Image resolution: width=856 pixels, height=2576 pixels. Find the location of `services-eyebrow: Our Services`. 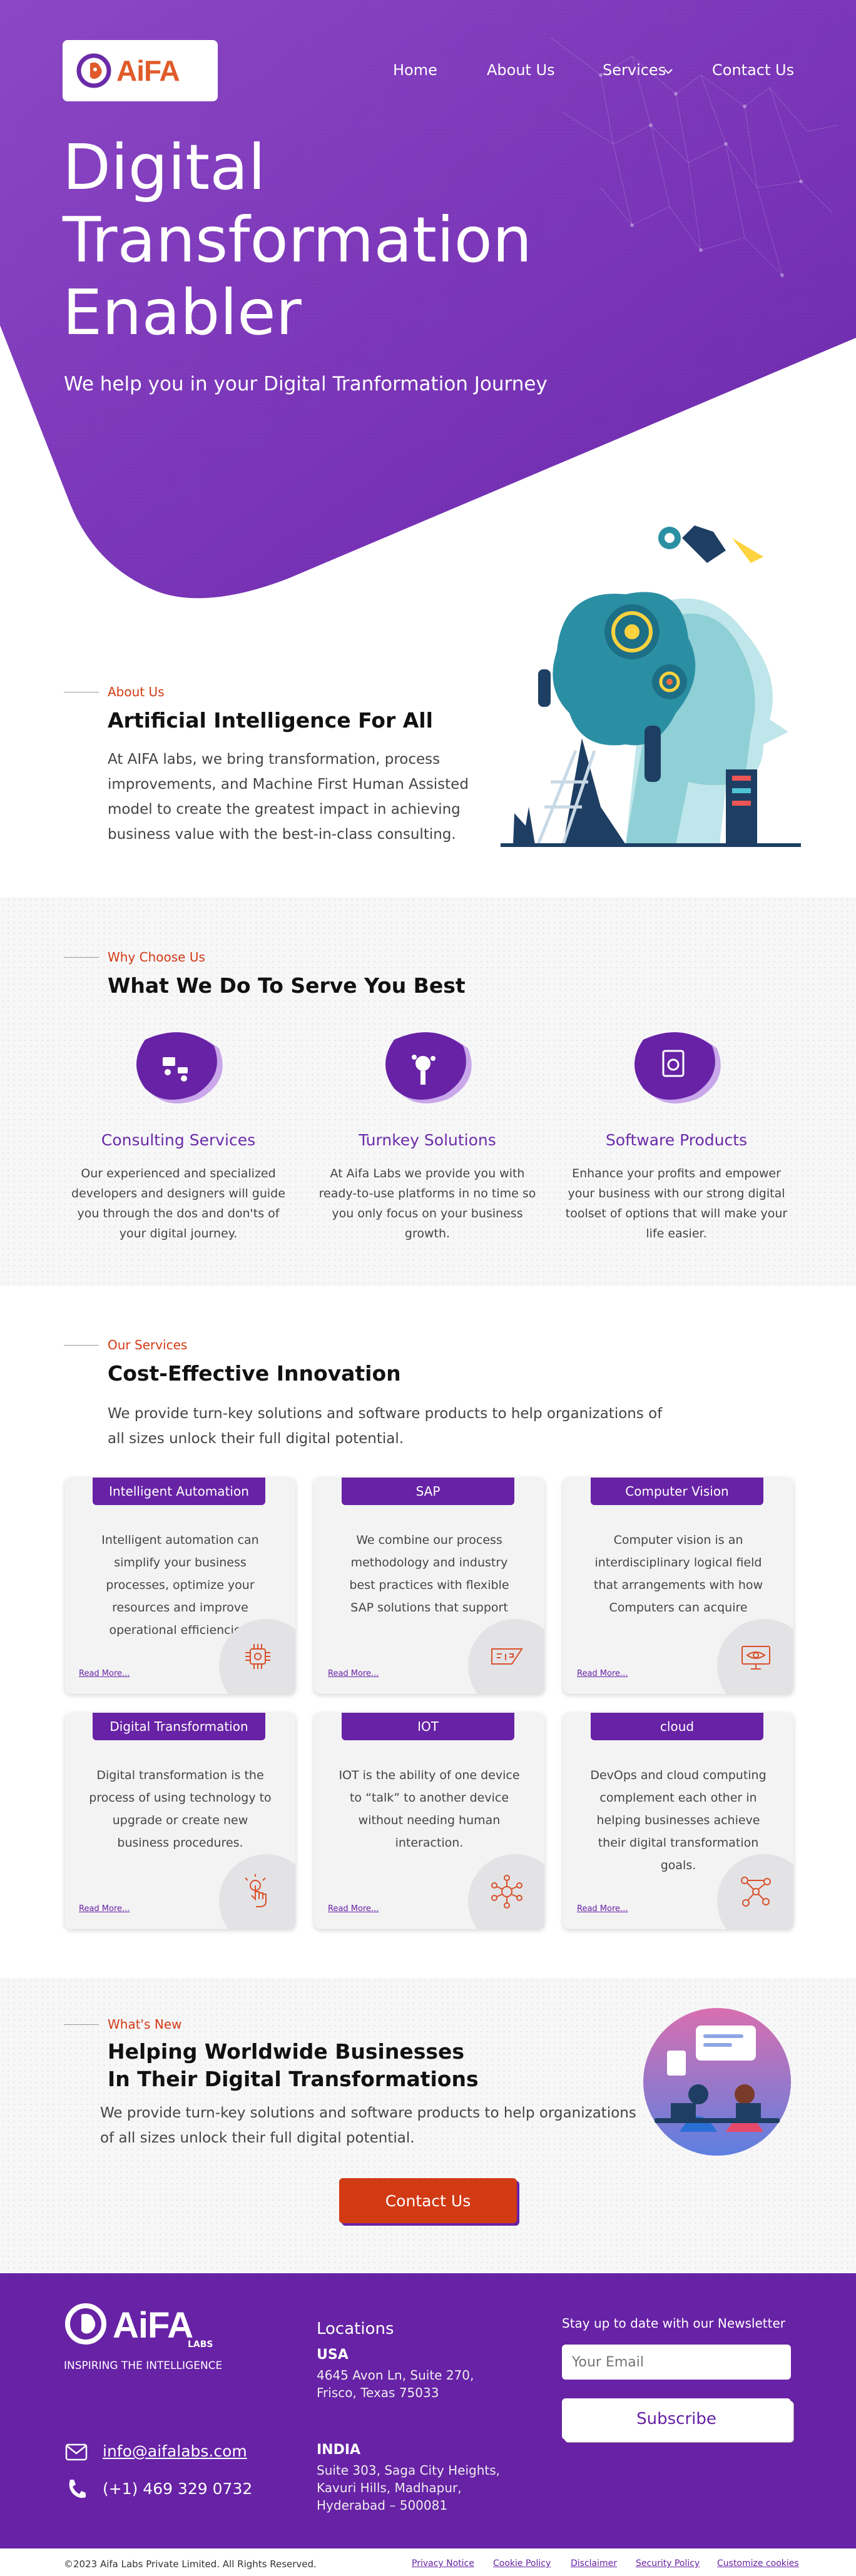

services-eyebrow: Our Services is located at coordinates (148, 1344).